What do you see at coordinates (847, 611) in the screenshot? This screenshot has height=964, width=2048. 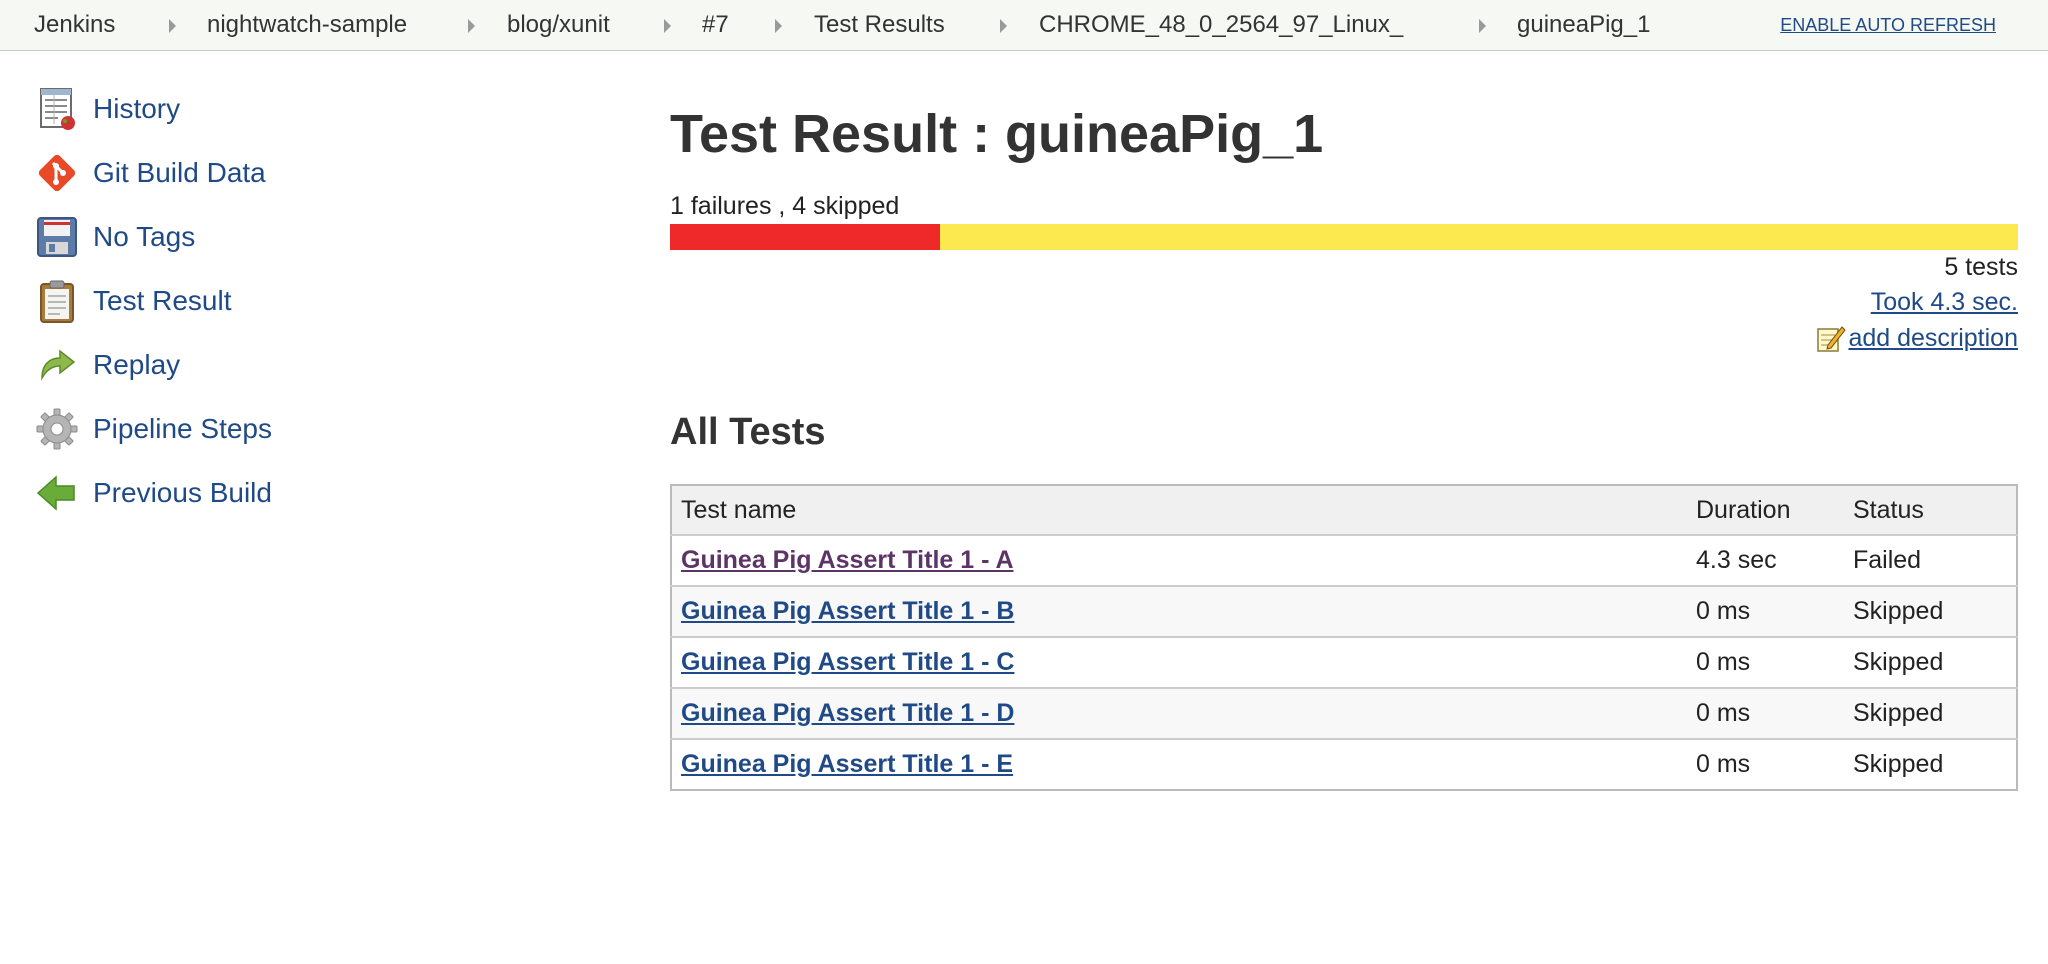 I see `test-name-link: Guinea Pig Assert Title 1 - B` at bounding box center [847, 611].